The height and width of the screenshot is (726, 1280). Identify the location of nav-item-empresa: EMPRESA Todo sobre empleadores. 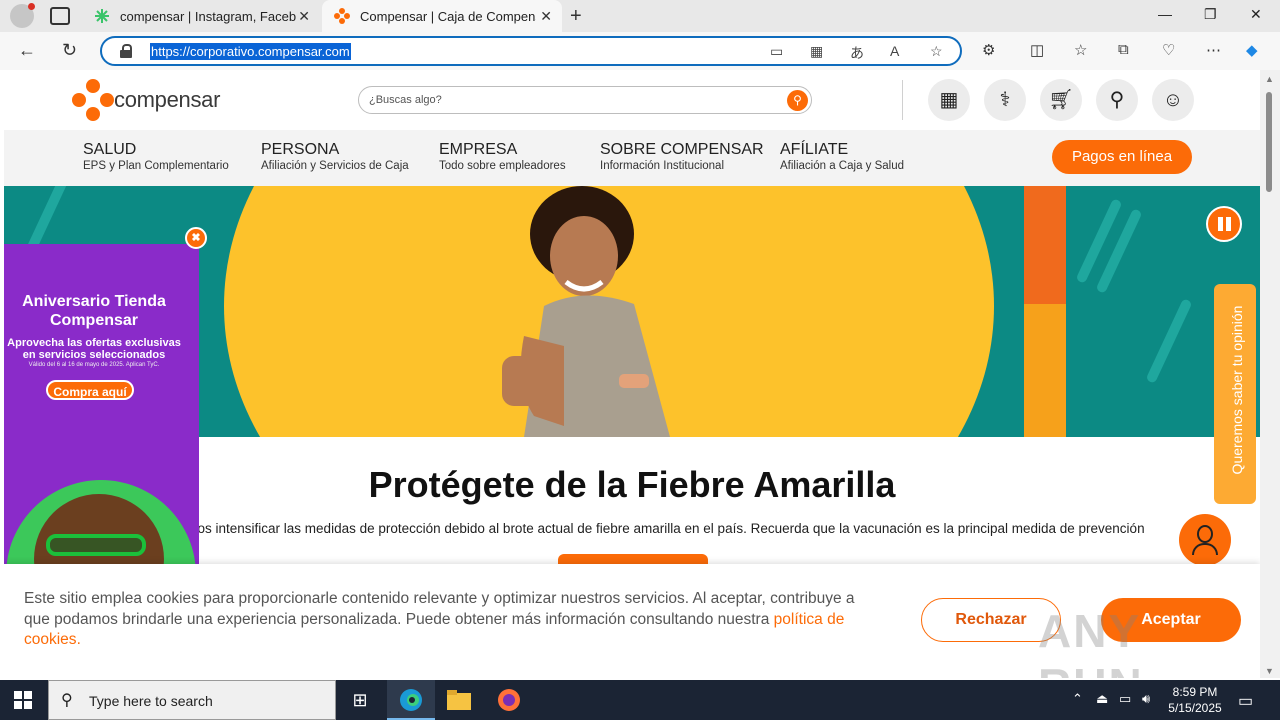
(502, 156).